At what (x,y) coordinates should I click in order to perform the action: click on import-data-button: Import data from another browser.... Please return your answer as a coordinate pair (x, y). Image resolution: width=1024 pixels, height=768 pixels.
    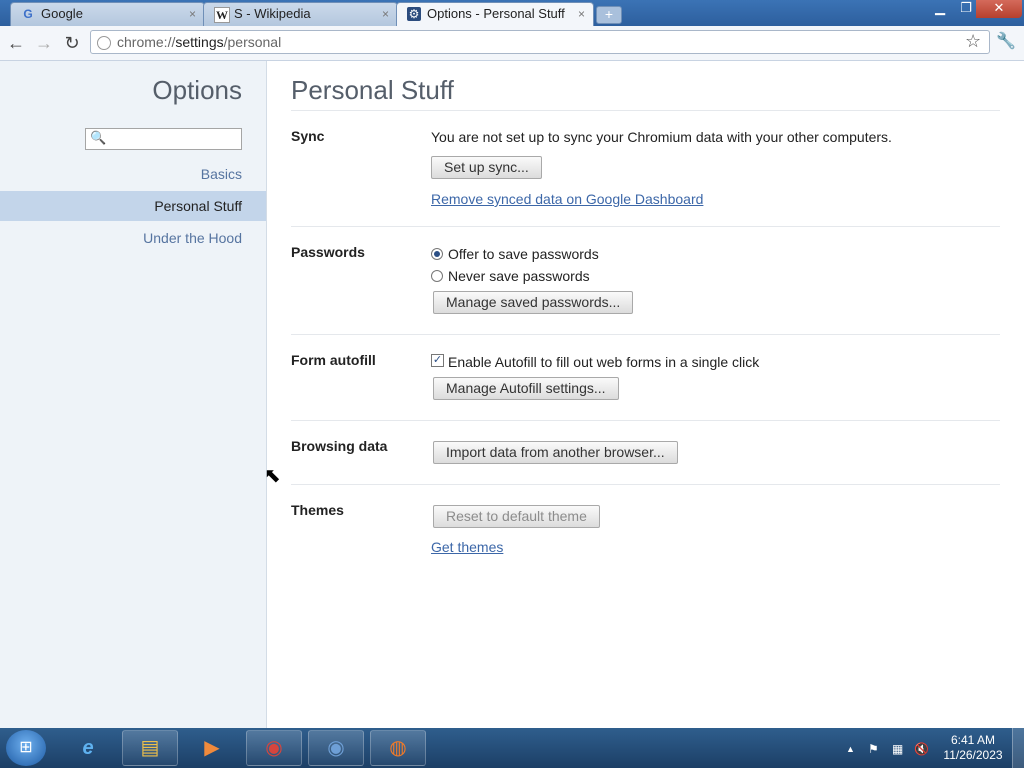
    Looking at the image, I should click on (555, 452).